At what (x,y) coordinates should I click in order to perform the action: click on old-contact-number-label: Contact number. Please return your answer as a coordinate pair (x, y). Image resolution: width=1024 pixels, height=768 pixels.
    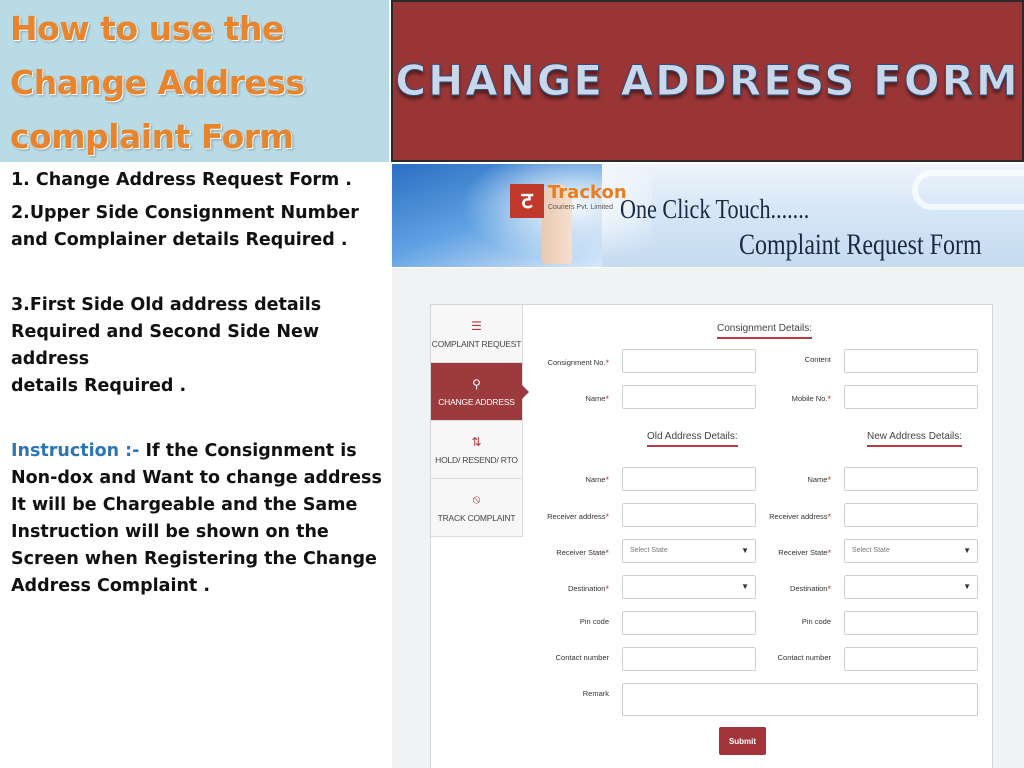
    Looking at the image, I should click on (582, 657).